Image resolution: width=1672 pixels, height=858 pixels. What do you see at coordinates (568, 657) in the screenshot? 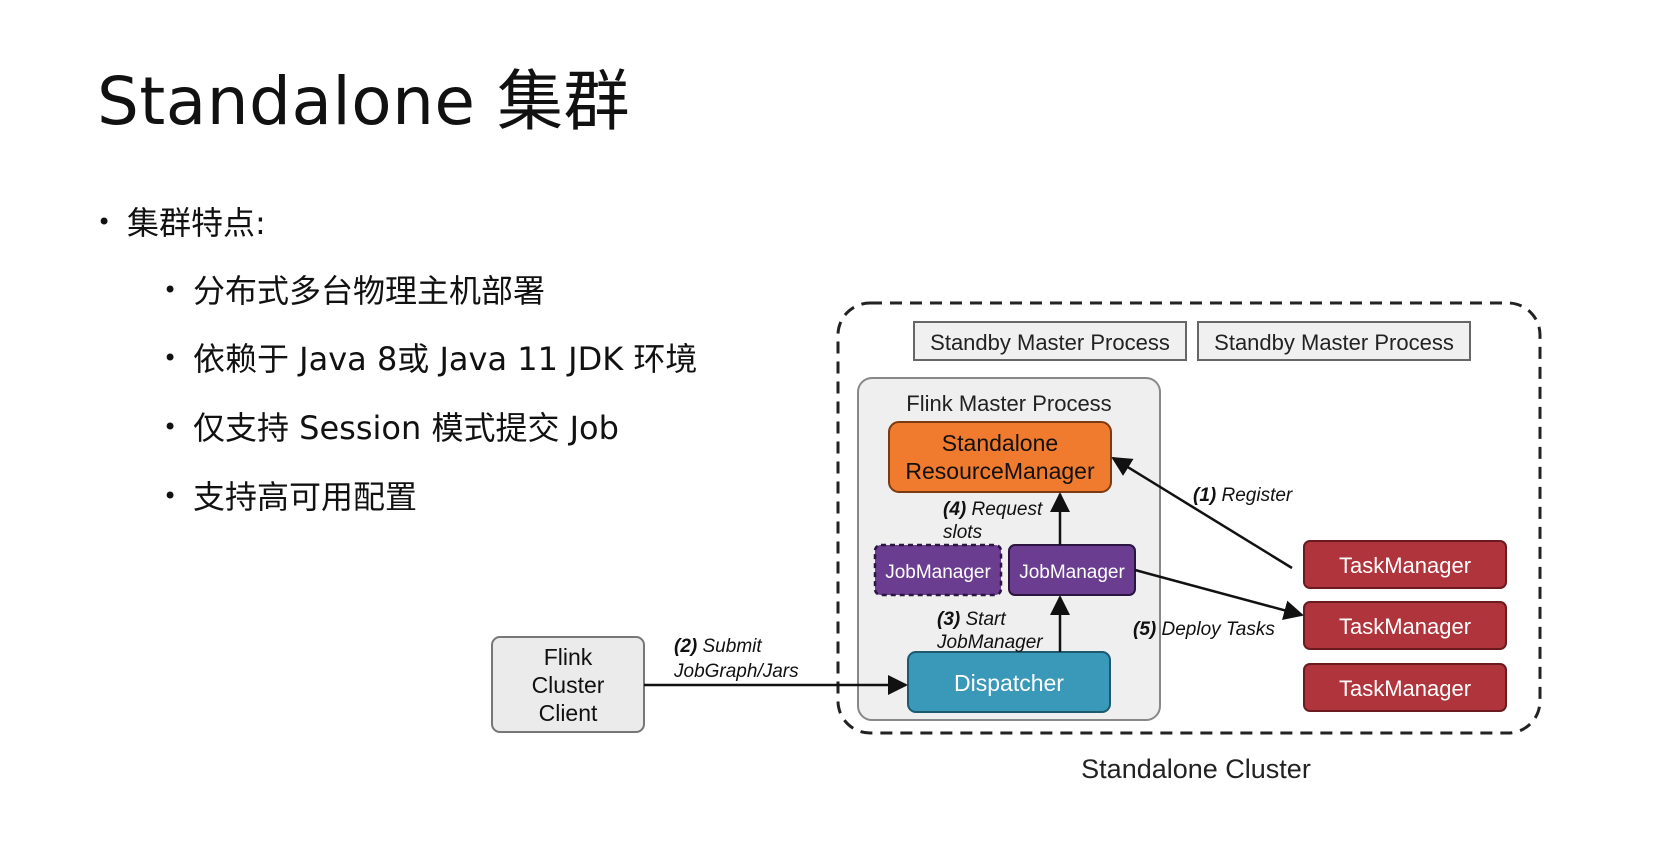
I see `client-label-line1: Flink` at bounding box center [568, 657].